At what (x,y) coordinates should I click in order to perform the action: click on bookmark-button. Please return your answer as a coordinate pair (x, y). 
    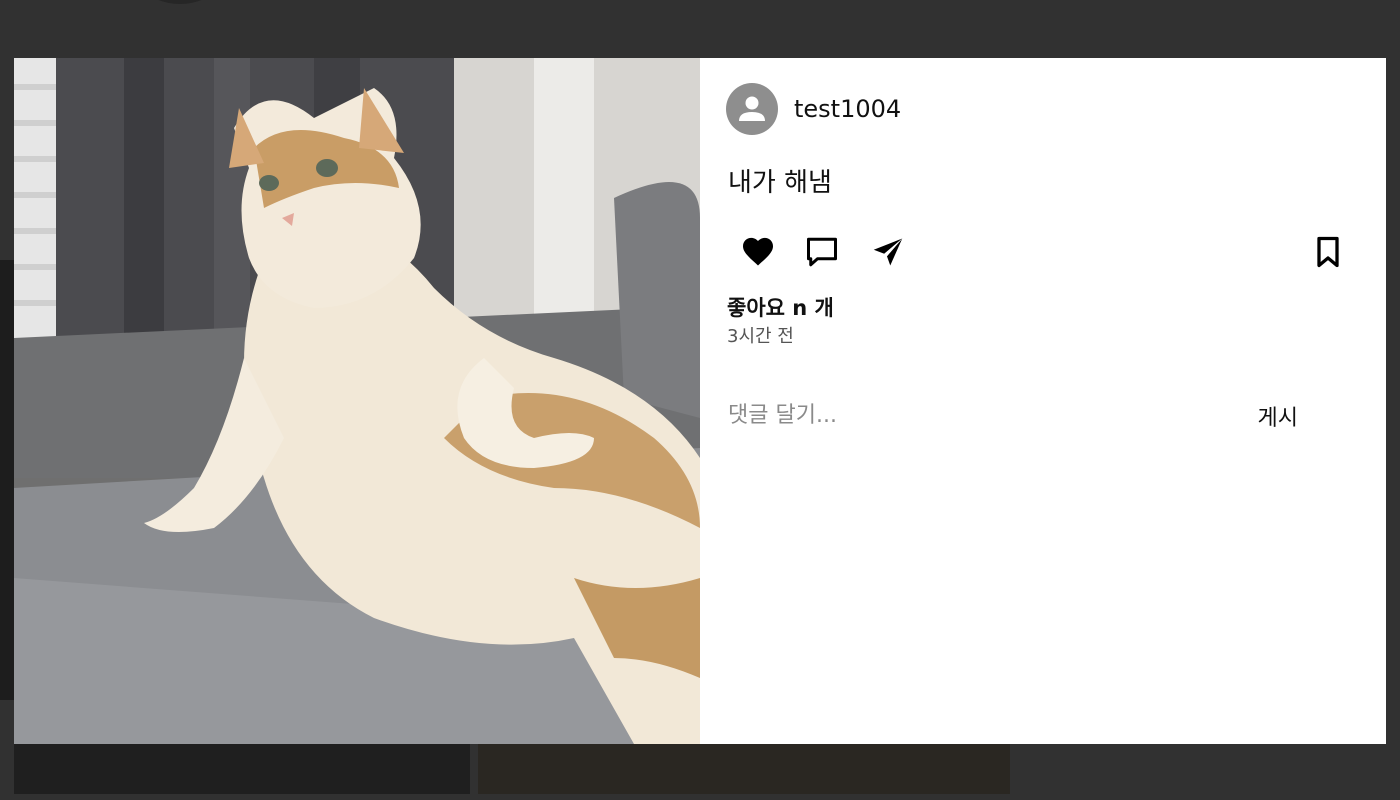
    Looking at the image, I should click on (1328, 252).